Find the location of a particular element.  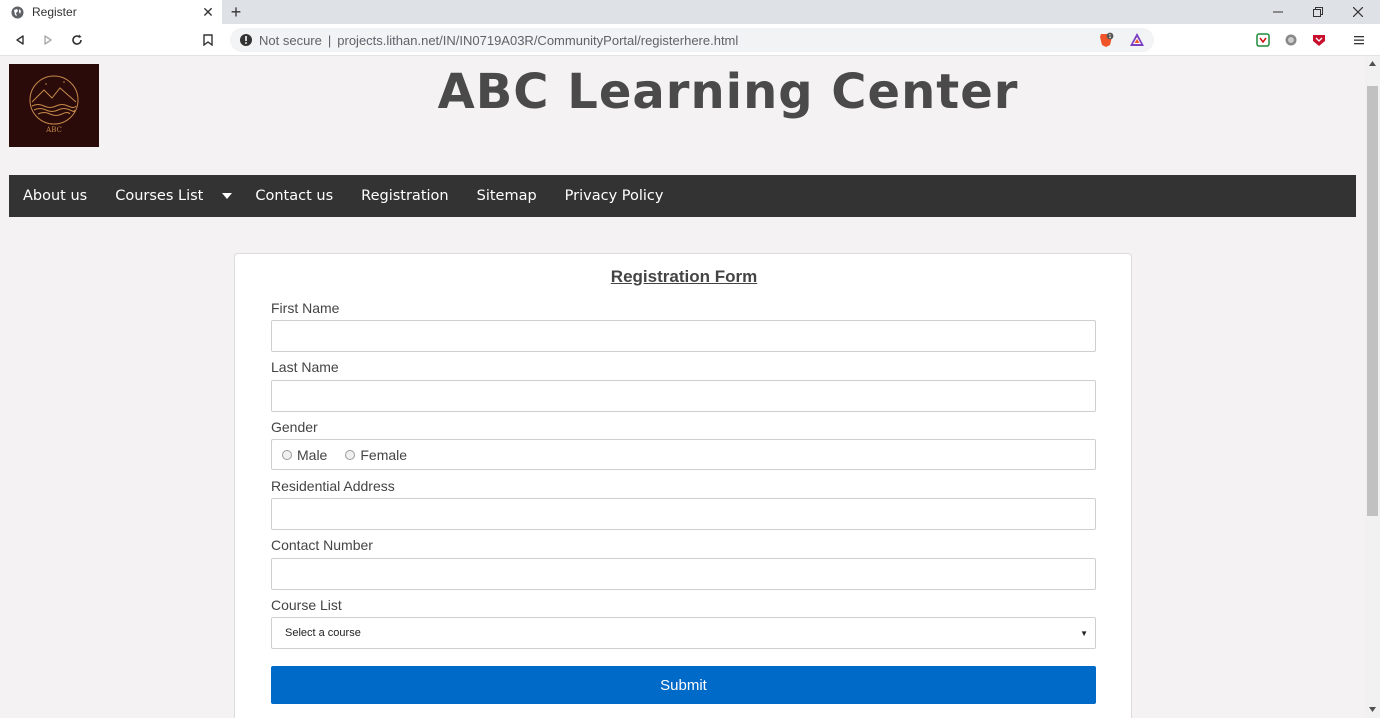

brave-shield-icon: 1 is located at coordinates (1106, 40).